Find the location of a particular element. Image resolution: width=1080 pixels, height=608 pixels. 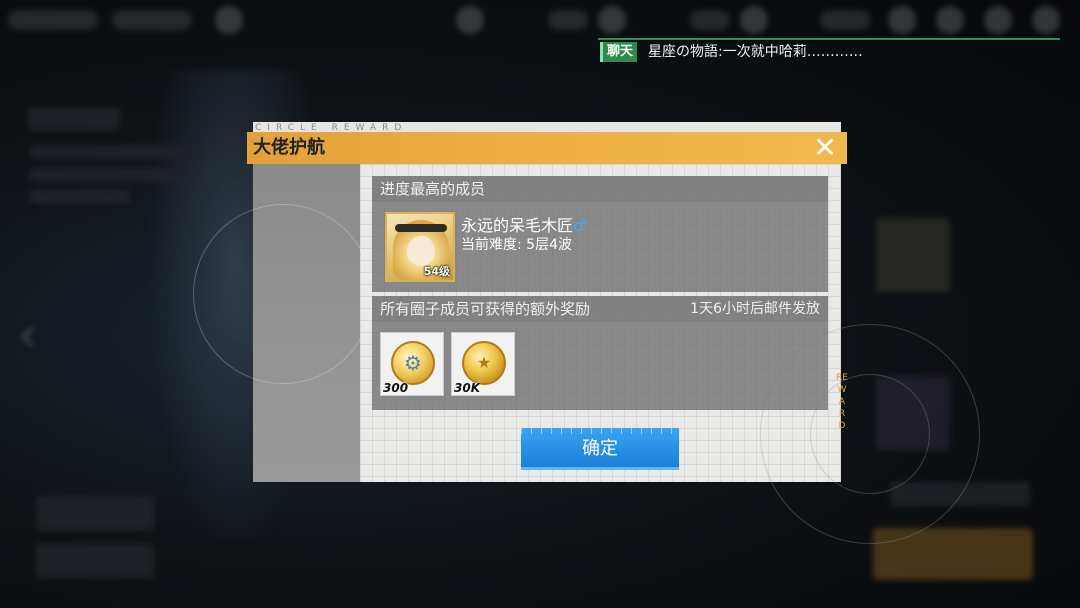

dialog-title: 大佬护航 is located at coordinates (289, 147).